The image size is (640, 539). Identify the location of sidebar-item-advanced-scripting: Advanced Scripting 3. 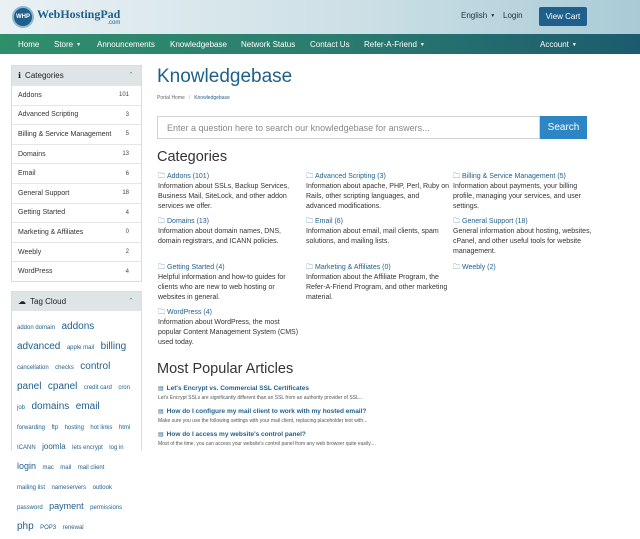
(76, 114).